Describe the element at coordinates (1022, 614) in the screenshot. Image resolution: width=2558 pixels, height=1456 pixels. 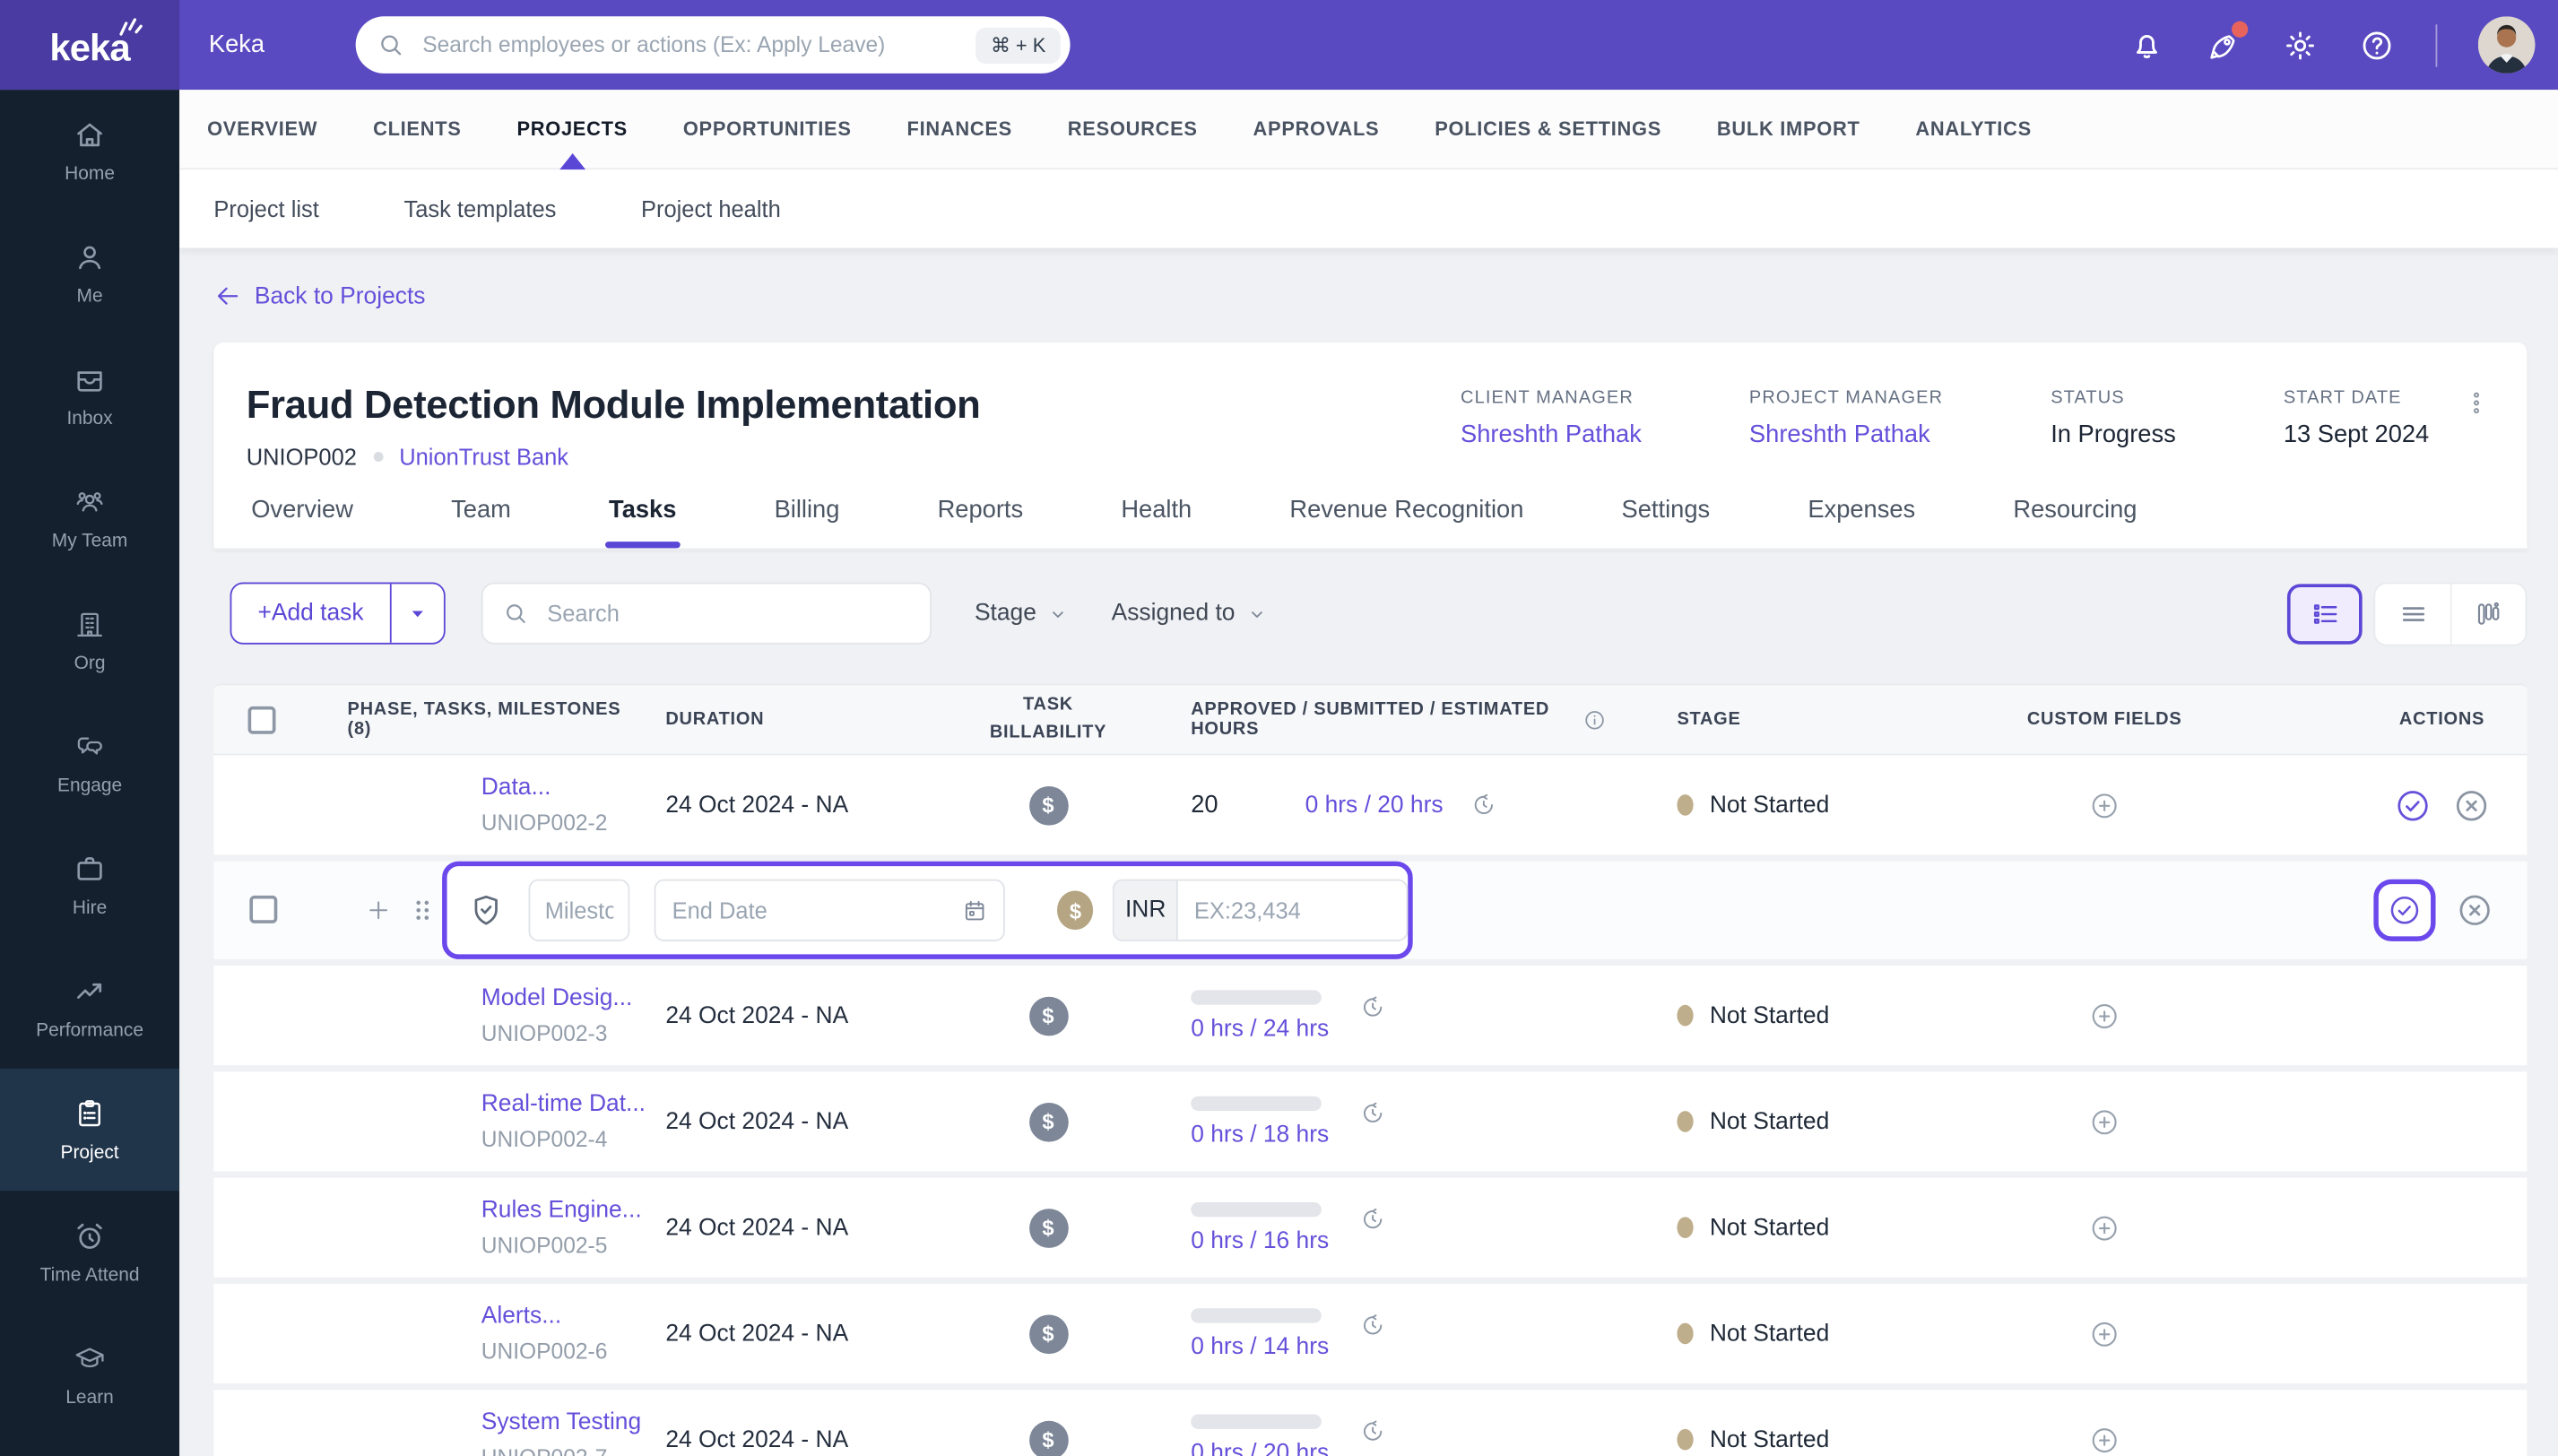
I see `filter-stage: Stage` at that location.